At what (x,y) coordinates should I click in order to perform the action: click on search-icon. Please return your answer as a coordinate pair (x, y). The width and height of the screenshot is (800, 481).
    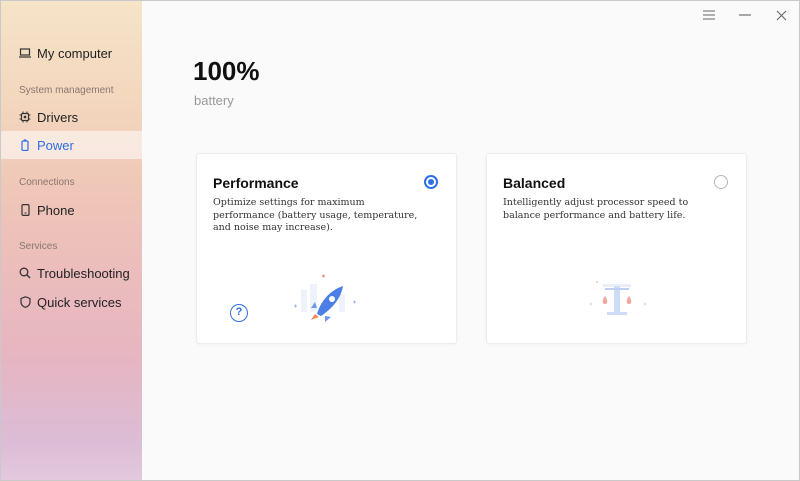
    Looking at the image, I should click on (25, 273).